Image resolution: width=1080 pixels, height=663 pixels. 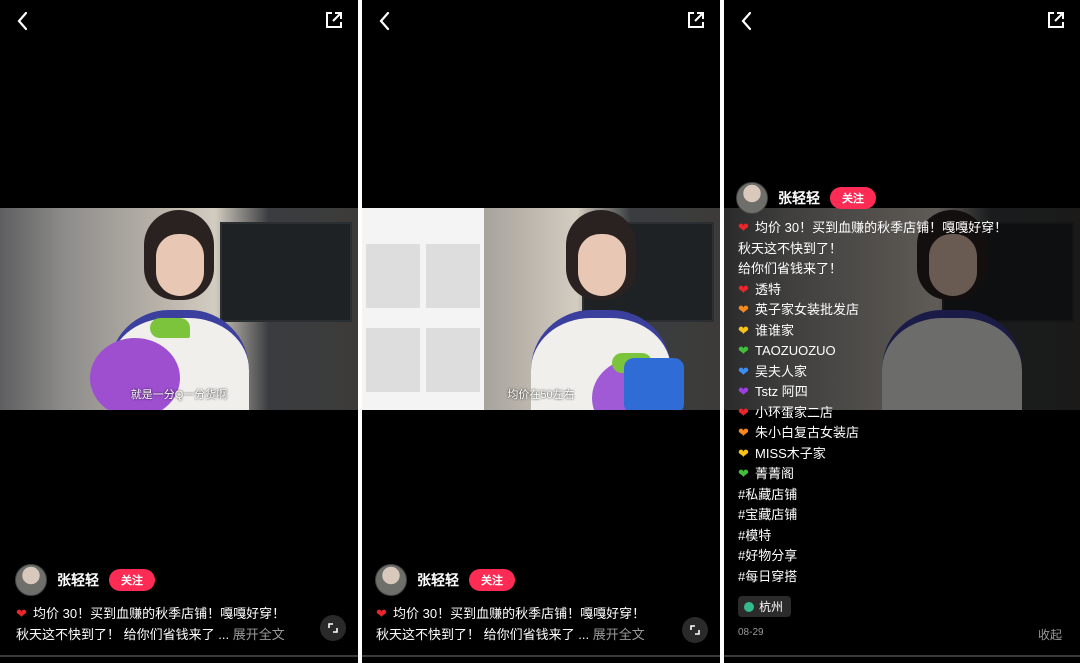 What do you see at coordinates (749, 606) in the screenshot?
I see `location-pin-icon` at bounding box center [749, 606].